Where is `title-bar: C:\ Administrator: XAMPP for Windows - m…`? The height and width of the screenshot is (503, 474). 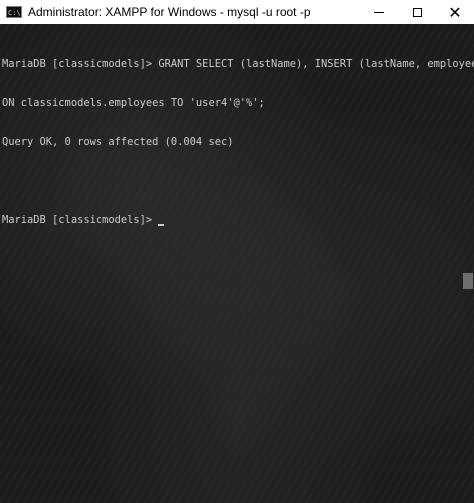 title-bar: C:\ Administrator: XAMPP for Windows - m… is located at coordinates (237, 12).